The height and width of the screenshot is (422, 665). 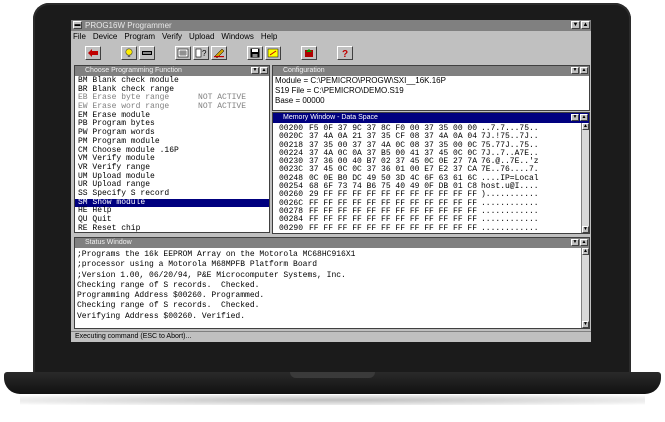 I want to click on menu-device: Device, so click(x=105, y=36).